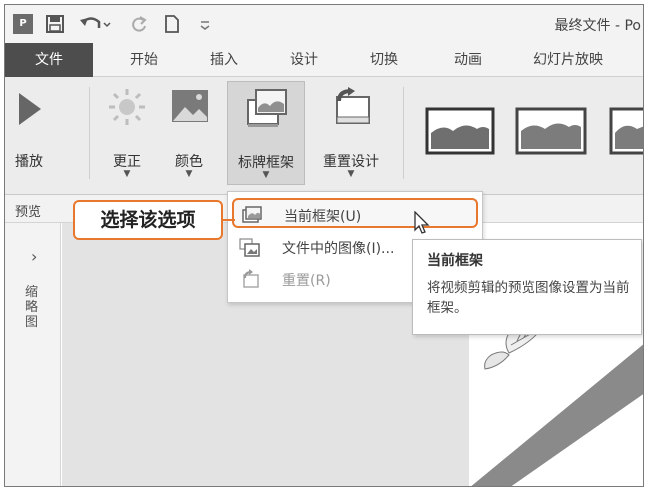  What do you see at coordinates (266, 163) in the screenshot?
I see `poster-frame-label: 标牌框架` at bounding box center [266, 163].